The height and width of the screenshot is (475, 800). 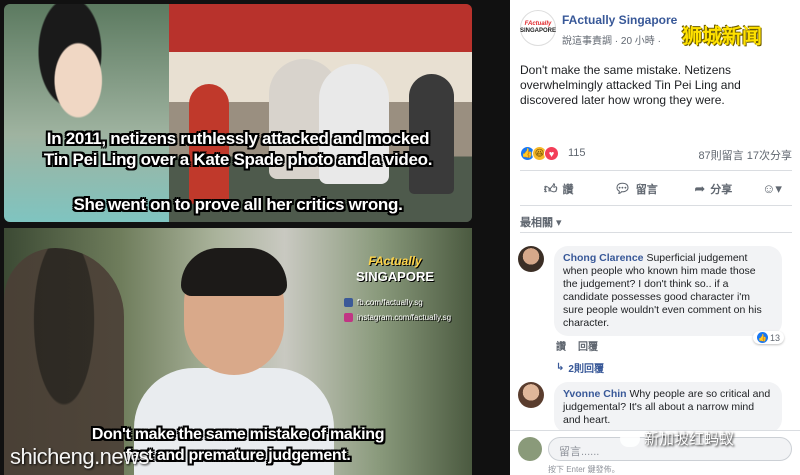 What do you see at coordinates (630, 438) in the screenshot?
I see `wechat-icon` at bounding box center [630, 438].